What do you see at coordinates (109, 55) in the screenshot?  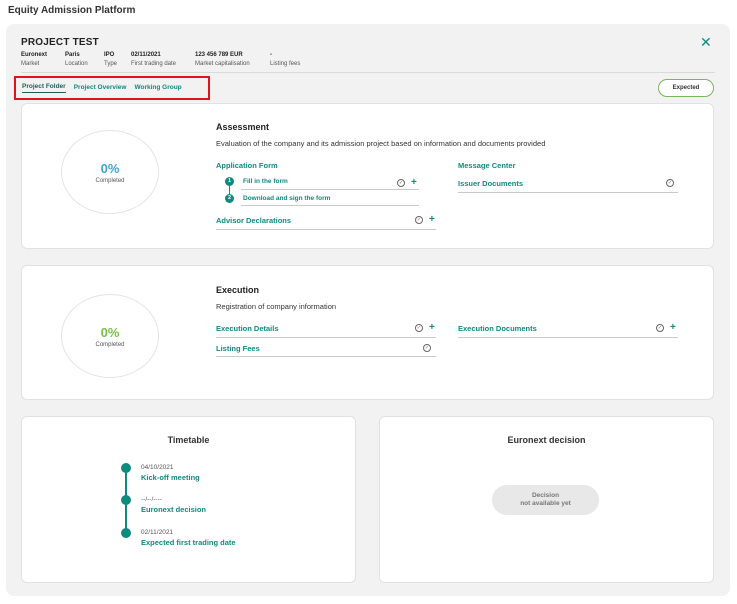 I see `meta-value: IPO` at bounding box center [109, 55].